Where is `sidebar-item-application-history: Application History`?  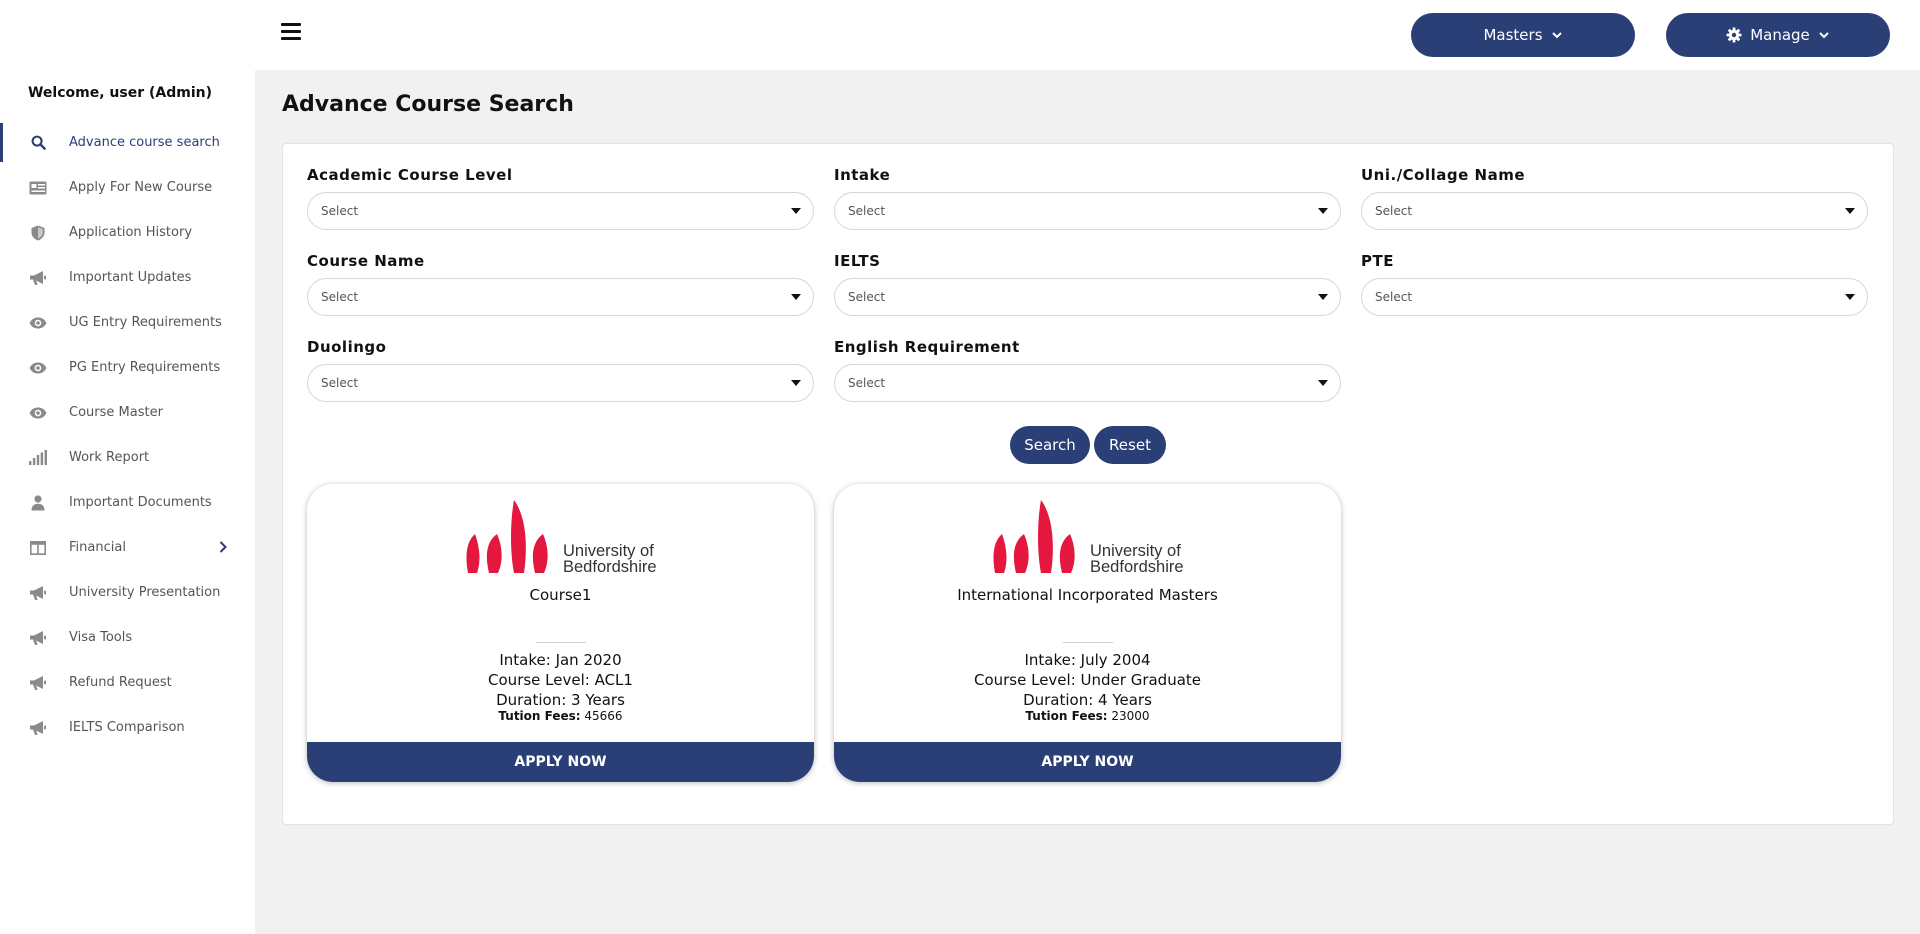
sidebar-item-application-history: Application History is located at coordinates (127, 232).